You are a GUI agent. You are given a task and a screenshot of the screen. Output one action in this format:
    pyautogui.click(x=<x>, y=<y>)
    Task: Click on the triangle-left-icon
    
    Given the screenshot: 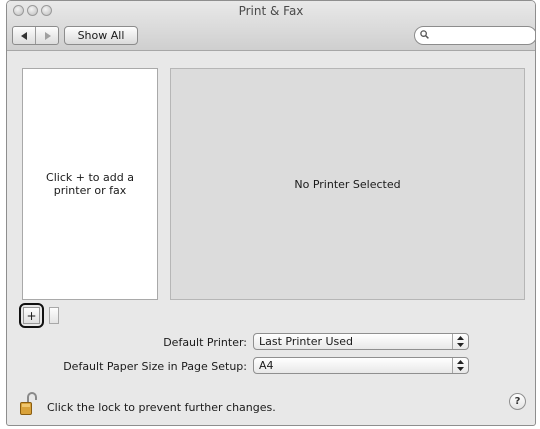 What is the action you would take?
    pyautogui.click(x=23, y=35)
    